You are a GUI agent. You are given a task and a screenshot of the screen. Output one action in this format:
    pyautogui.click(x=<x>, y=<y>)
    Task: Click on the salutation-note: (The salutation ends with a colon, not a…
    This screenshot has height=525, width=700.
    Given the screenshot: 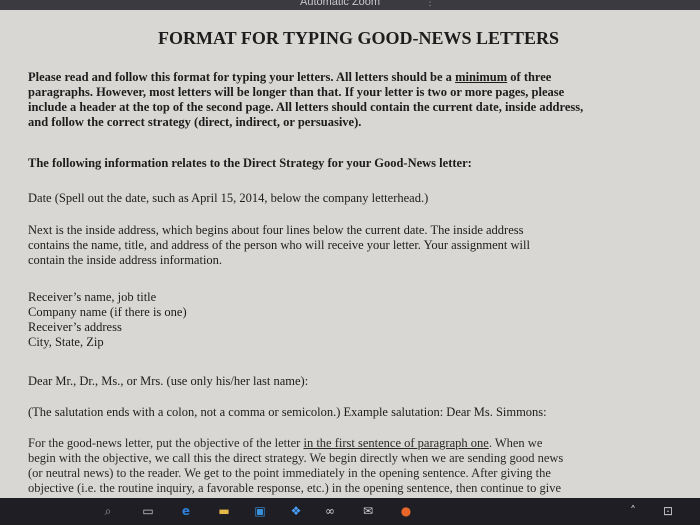 What is the action you would take?
    pyautogui.click(x=287, y=412)
    